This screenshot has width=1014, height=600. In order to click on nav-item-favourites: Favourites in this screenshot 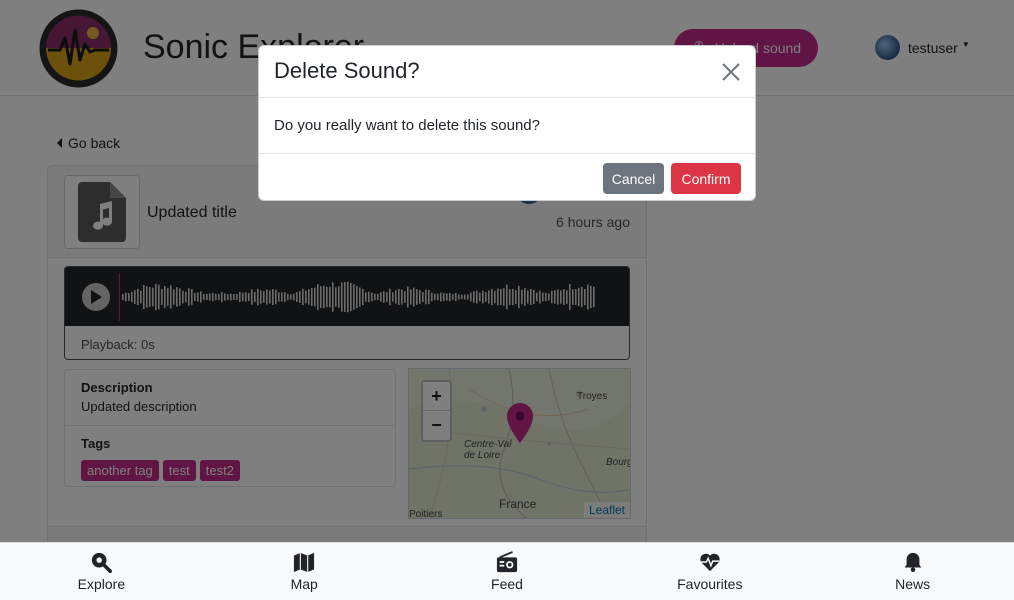, I will do `click(709, 571)`.